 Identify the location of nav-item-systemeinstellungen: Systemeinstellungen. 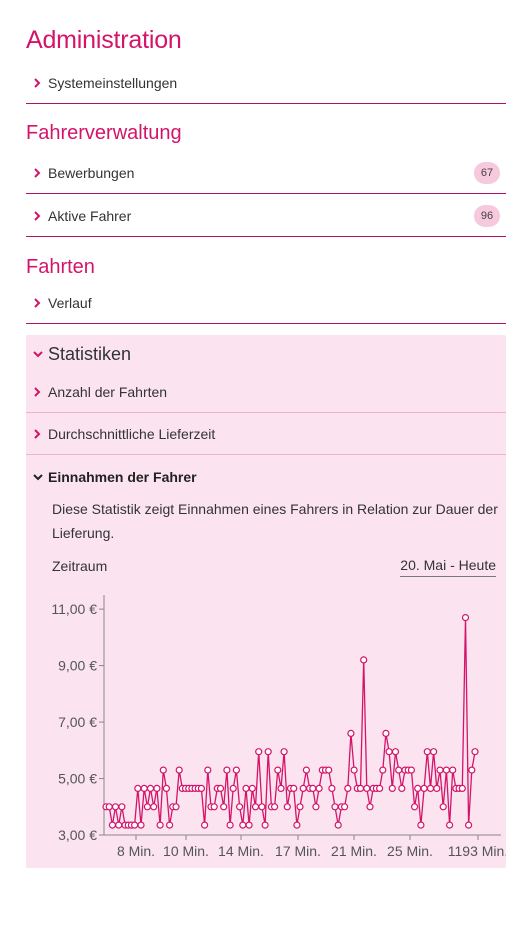
(266, 83).